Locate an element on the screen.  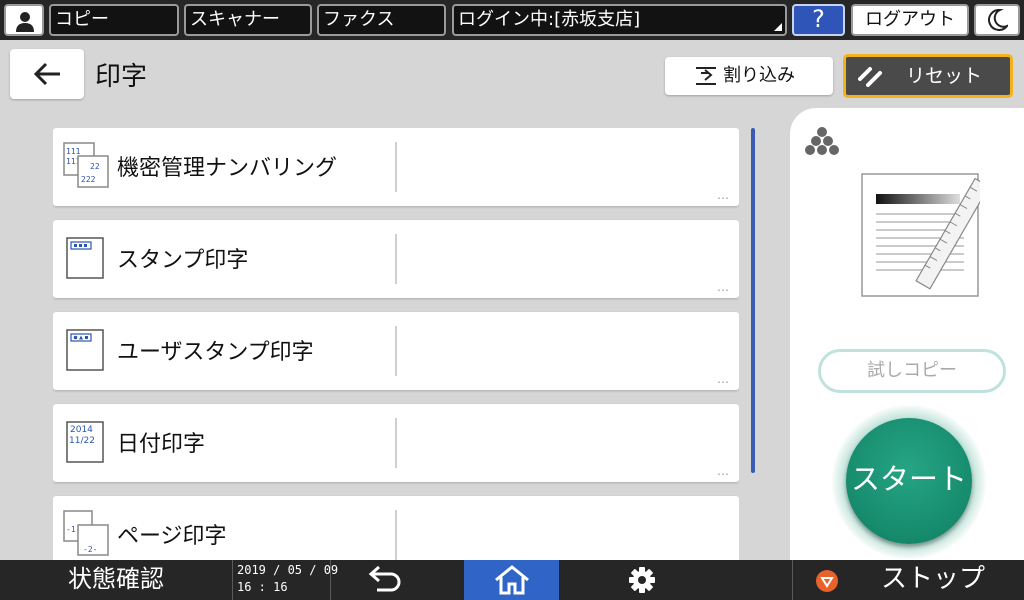
help-label: ? is located at coordinates (818, 19).